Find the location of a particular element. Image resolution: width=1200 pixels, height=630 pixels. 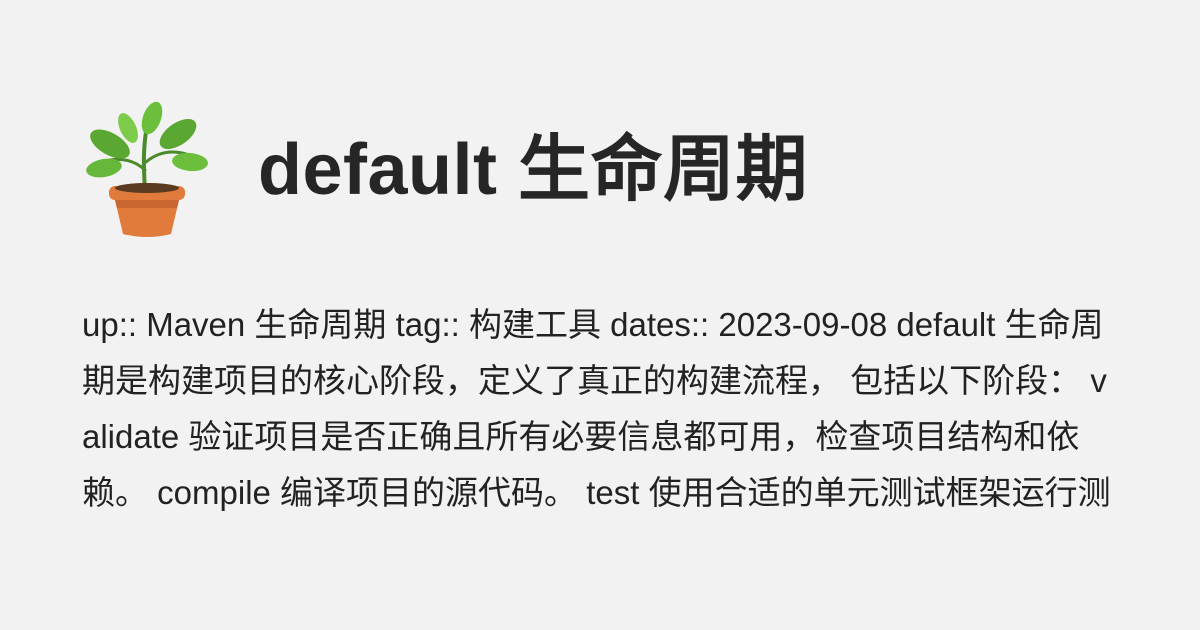

card-header: default 生命周期 is located at coordinates (445, 170).